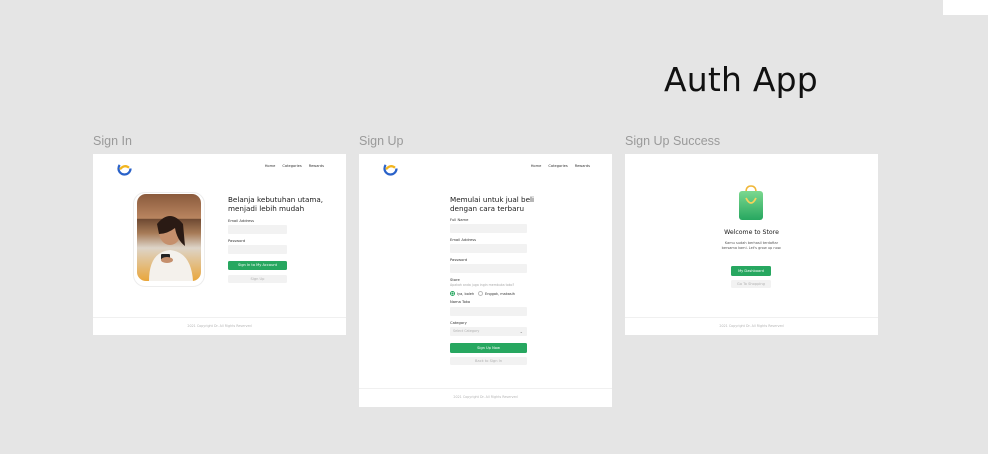 This screenshot has width=988, height=454. Describe the element at coordinates (466, 293) in the screenshot. I see `radio-yes-label: Iya, boleh` at that location.